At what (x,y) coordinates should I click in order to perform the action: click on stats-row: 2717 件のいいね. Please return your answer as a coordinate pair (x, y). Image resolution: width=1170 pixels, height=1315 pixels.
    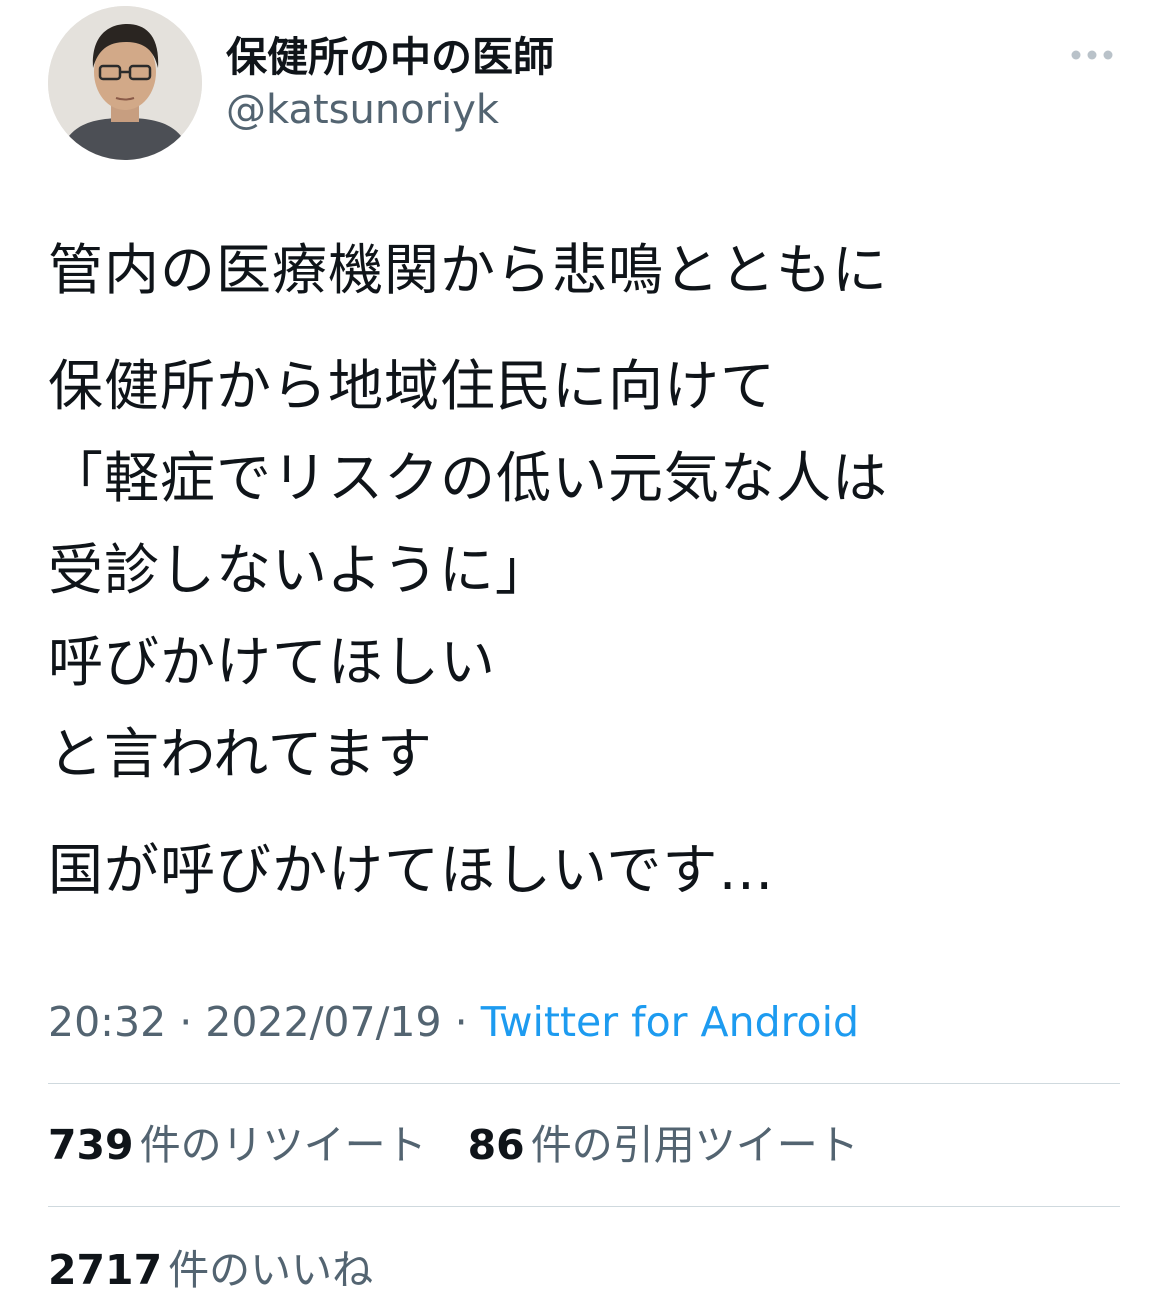
    Looking at the image, I should click on (224, 1270).